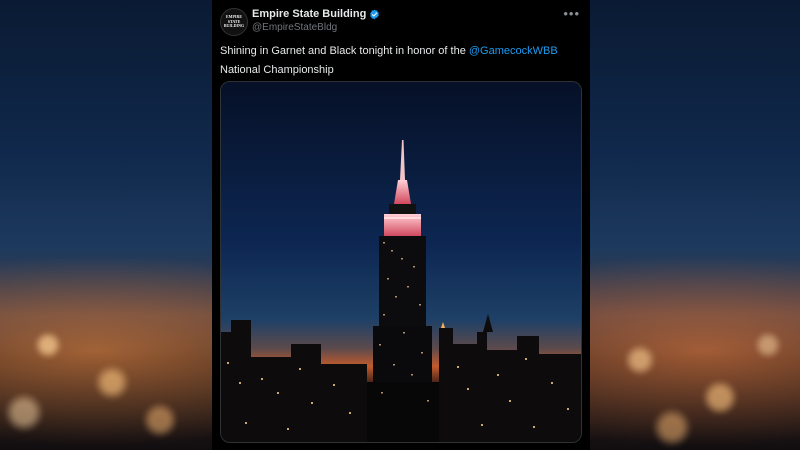 The image size is (800, 450). Describe the element at coordinates (571, 13) in the screenshot. I see `more-horizontal-icon: •••` at that location.